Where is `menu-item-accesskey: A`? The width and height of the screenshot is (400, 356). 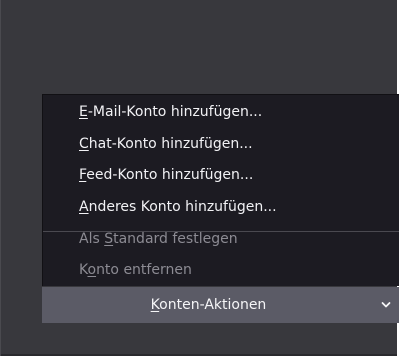
menu-item-accesskey: A is located at coordinates (84, 207).